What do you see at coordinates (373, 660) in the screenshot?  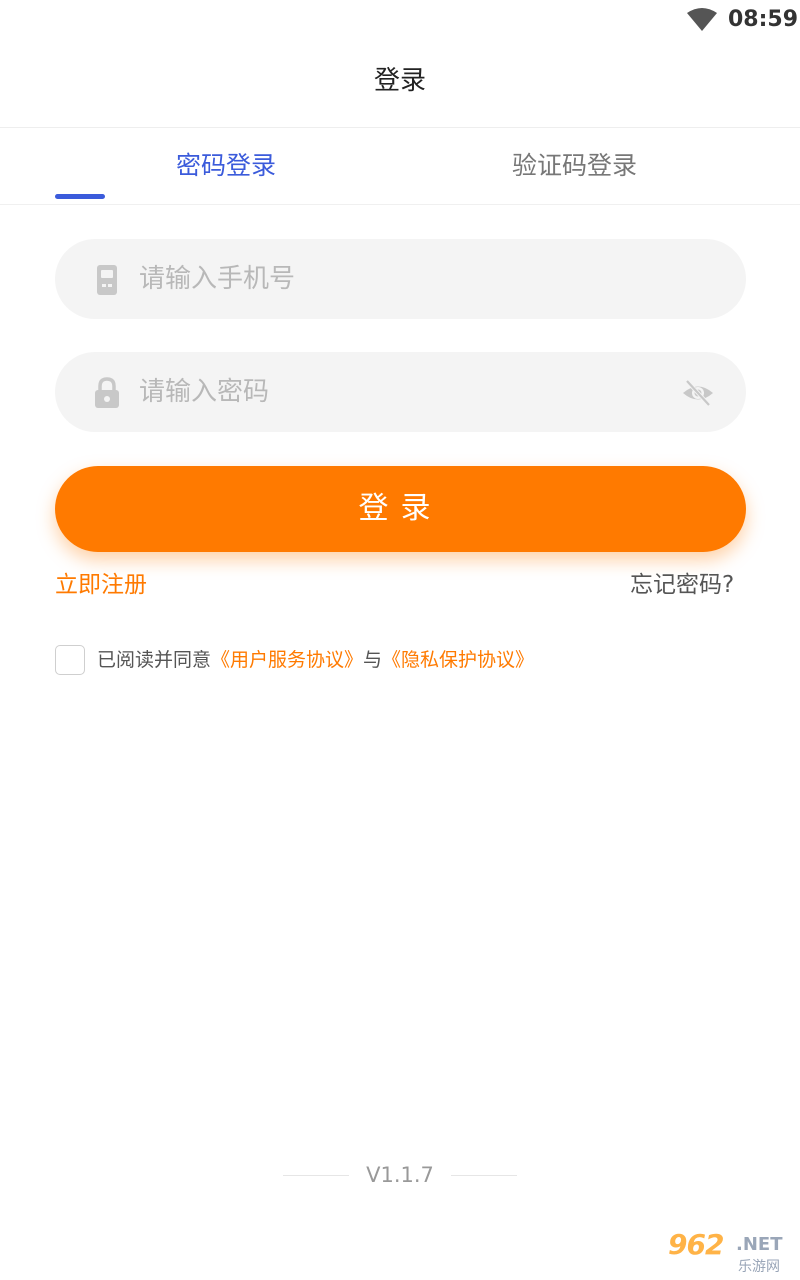 I see `agreement-conjunction: 与` at bounding box center [373, 660].